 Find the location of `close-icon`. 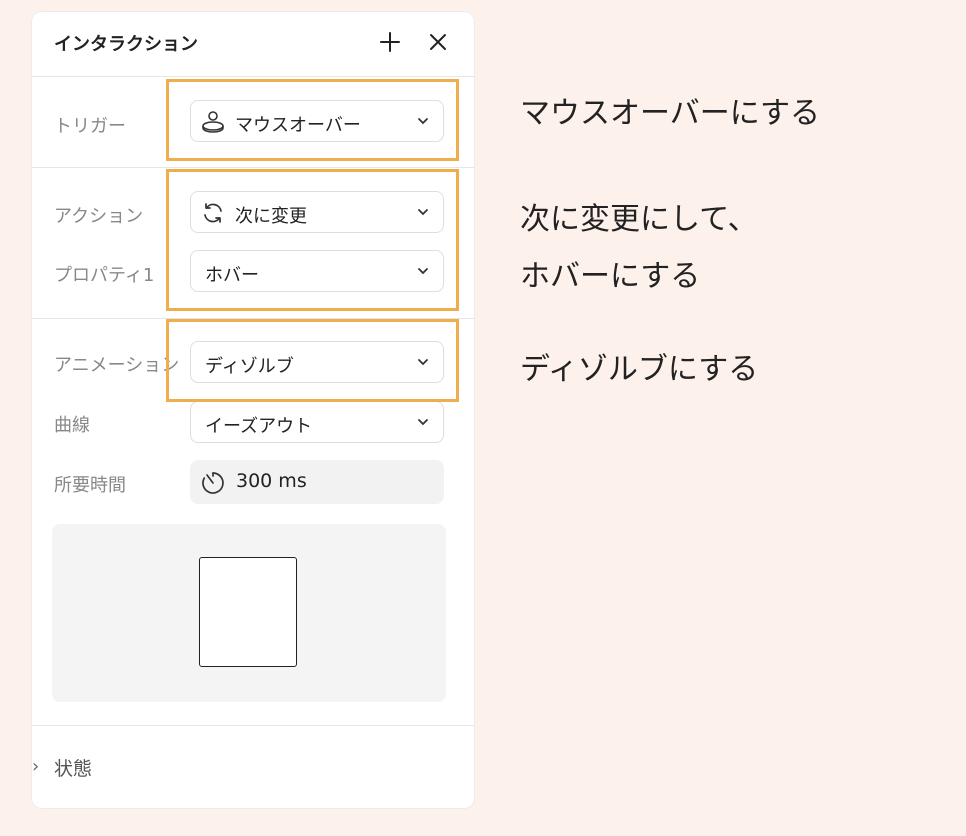

close-icon is located at coordinates (438, 42).